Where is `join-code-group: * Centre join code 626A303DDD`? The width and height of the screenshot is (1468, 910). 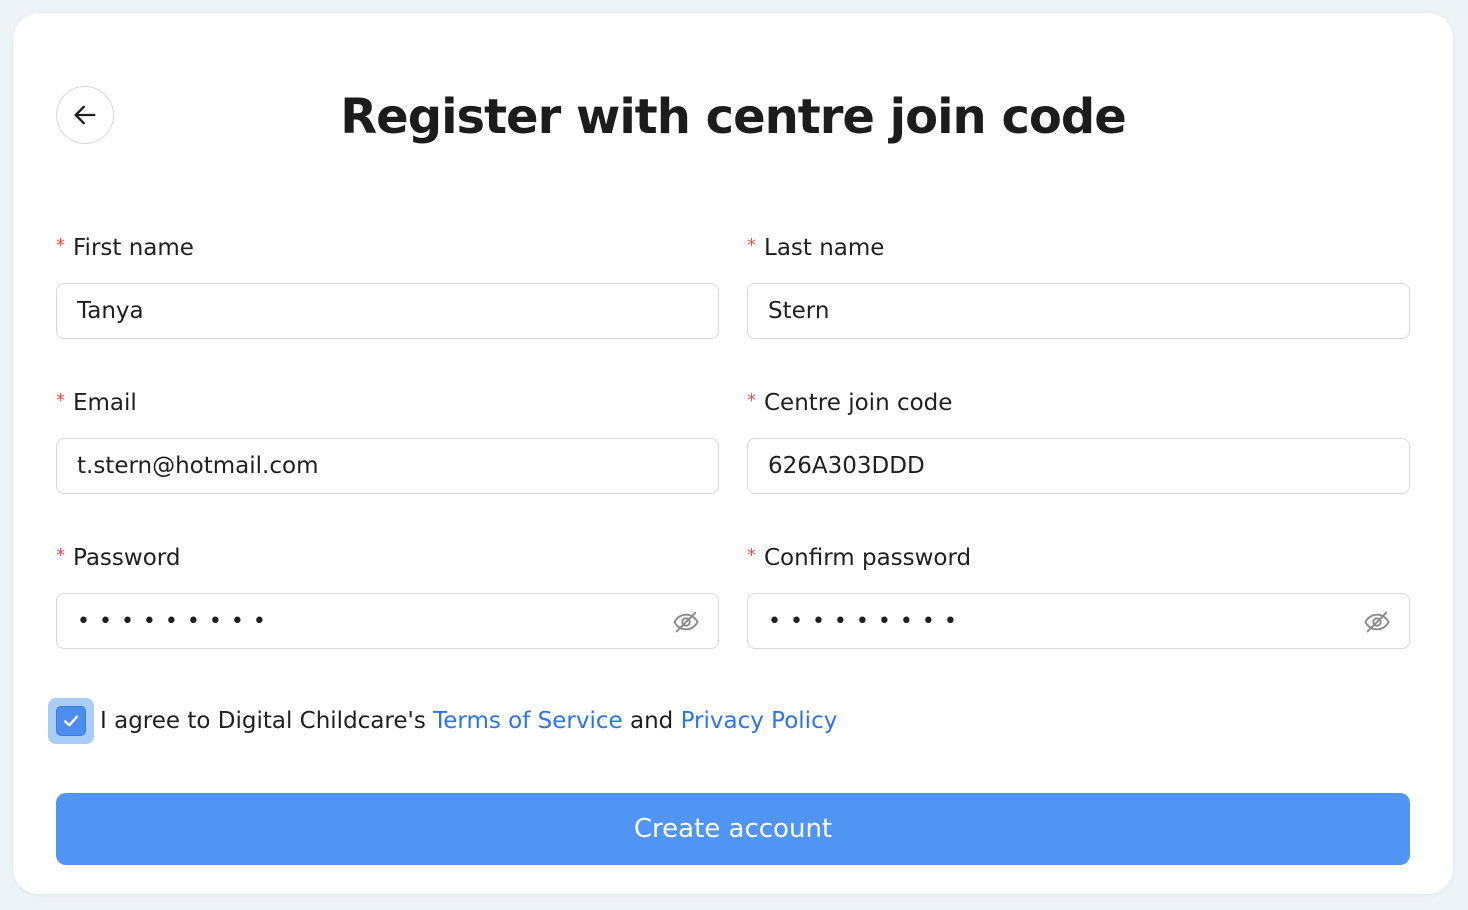 join-code-group: * Centre join code 626A303DDD is located at coordinates (1078, 441).